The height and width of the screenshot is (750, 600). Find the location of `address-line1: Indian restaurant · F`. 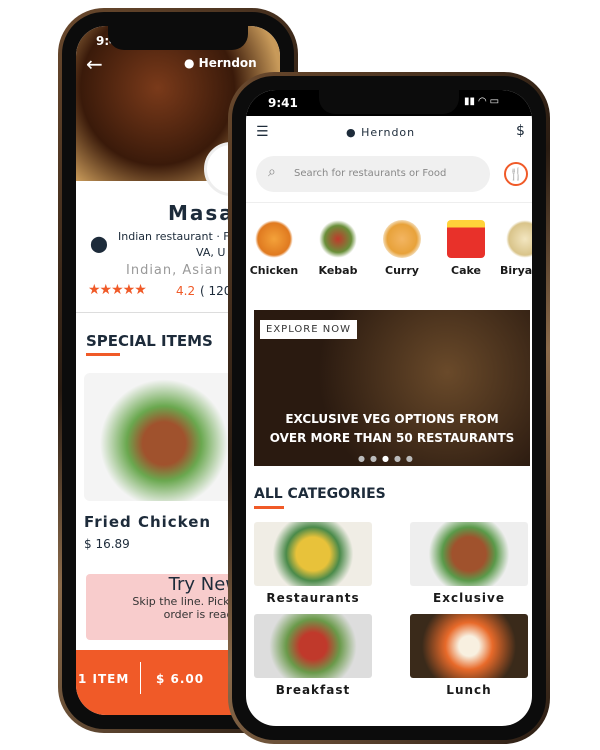

address-line1: Indian restaurant · F is located at coordinates (174, 236).